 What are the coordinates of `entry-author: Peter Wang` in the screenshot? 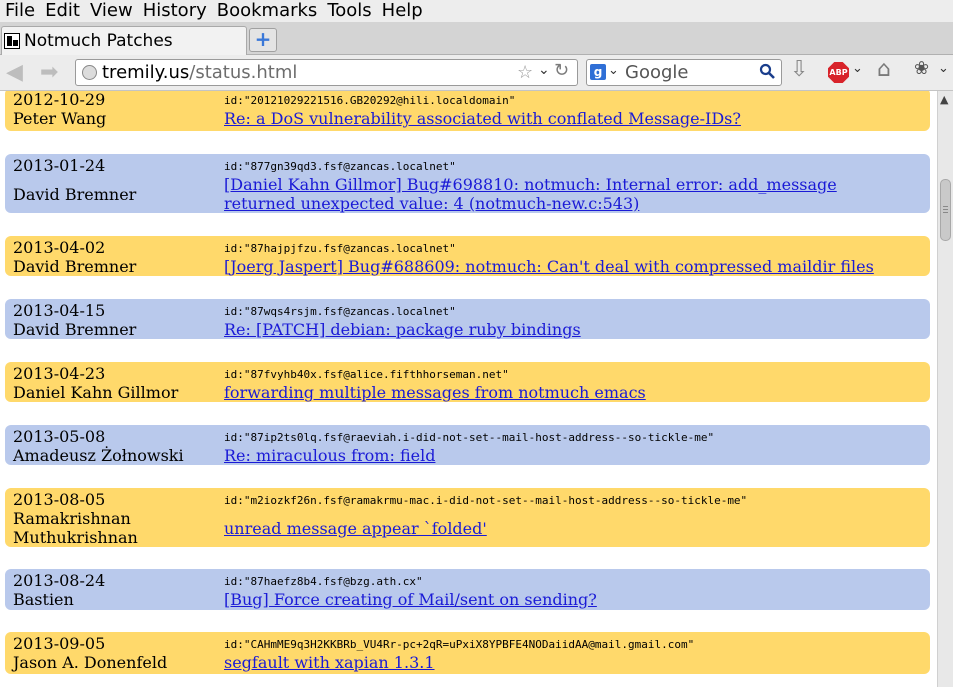 It's located at (60, 118).